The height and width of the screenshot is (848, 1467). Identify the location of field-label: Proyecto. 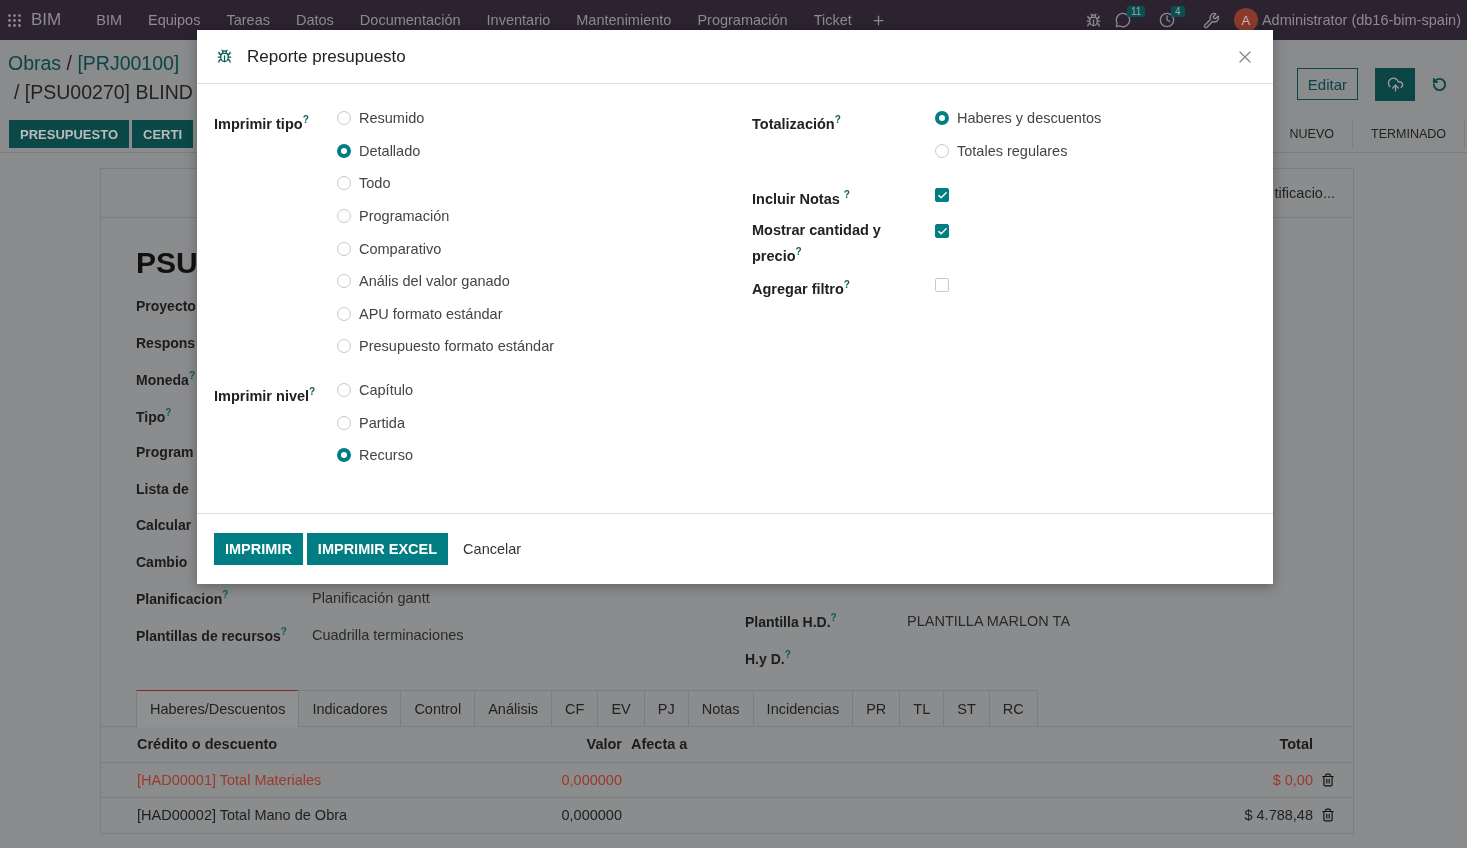
(166, 306).